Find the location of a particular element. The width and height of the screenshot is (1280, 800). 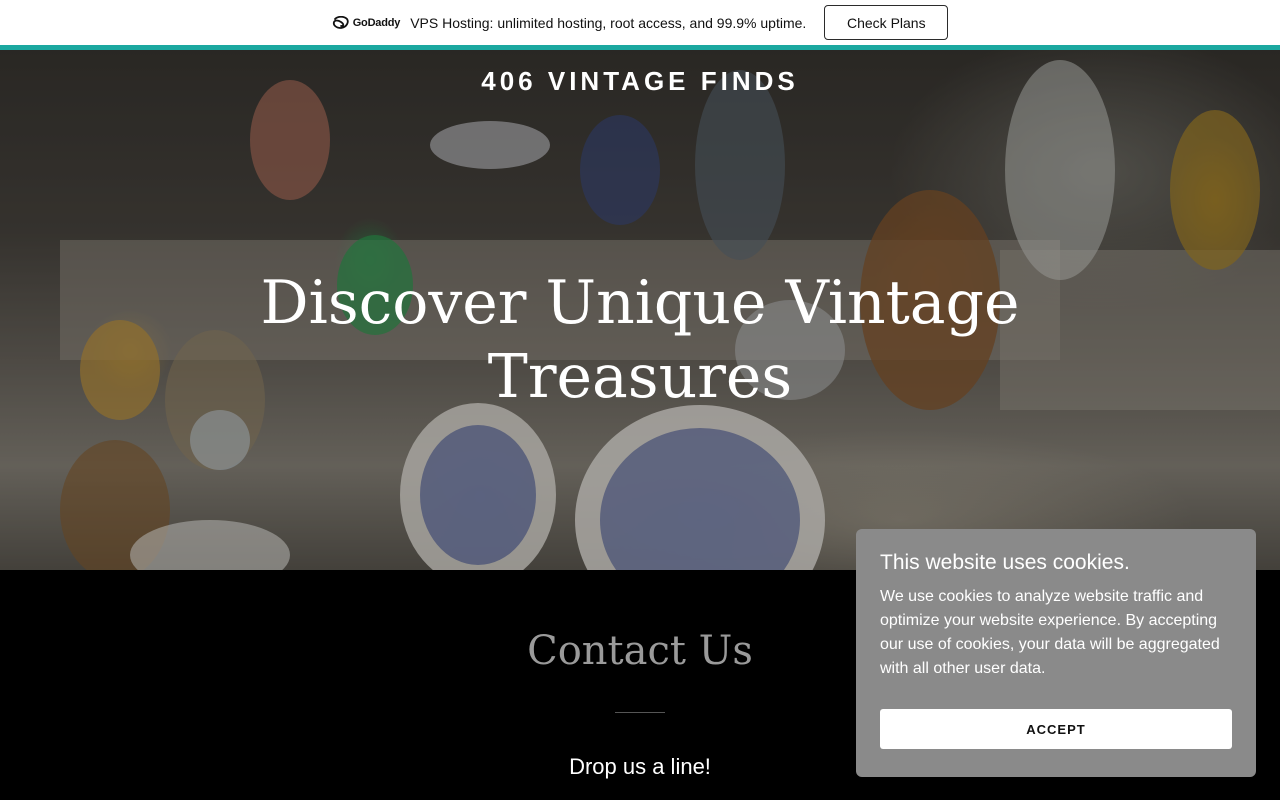

site-brand: 406 VINTAGE FINDS is located at coordinates (640, 81).